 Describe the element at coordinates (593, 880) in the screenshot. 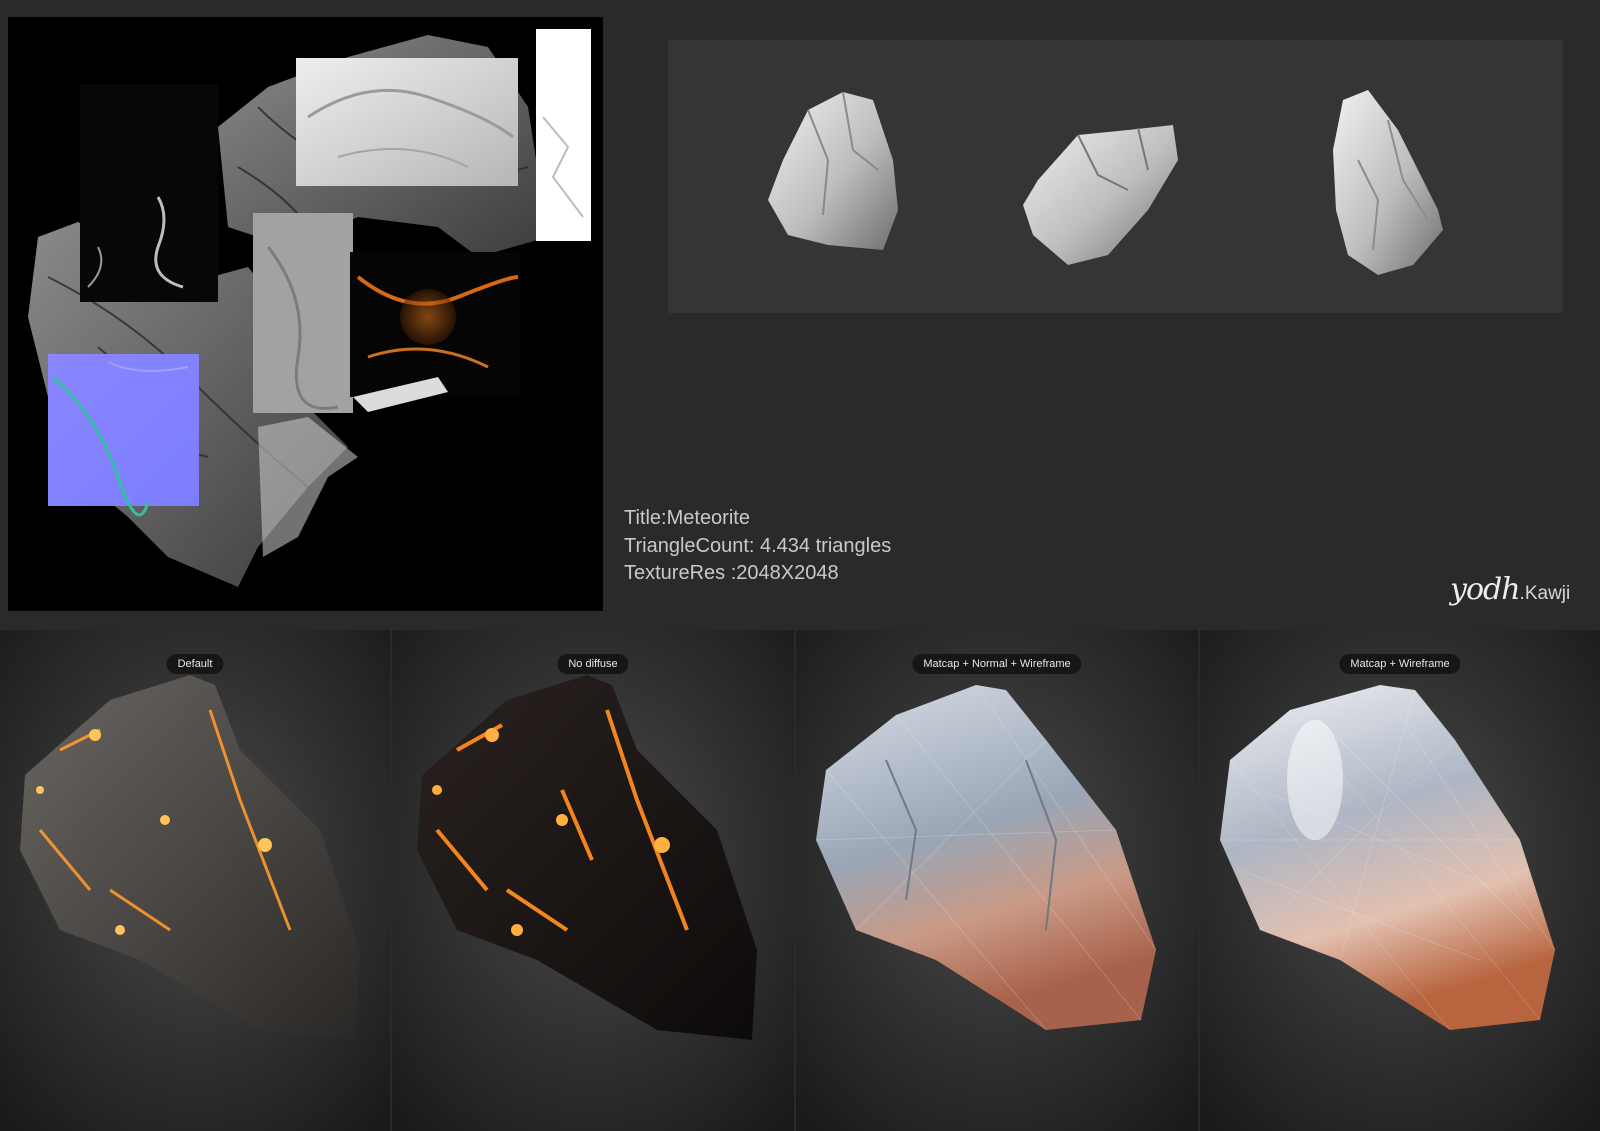

I see `render-panel-no-diffuse: No diffuse` at that location.